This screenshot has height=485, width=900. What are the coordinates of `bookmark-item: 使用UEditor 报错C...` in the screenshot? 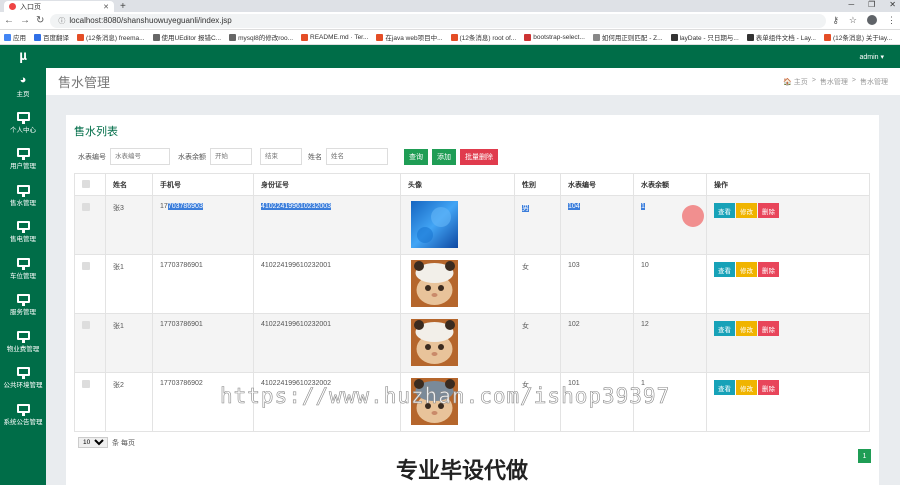 It's located at (186, 37).